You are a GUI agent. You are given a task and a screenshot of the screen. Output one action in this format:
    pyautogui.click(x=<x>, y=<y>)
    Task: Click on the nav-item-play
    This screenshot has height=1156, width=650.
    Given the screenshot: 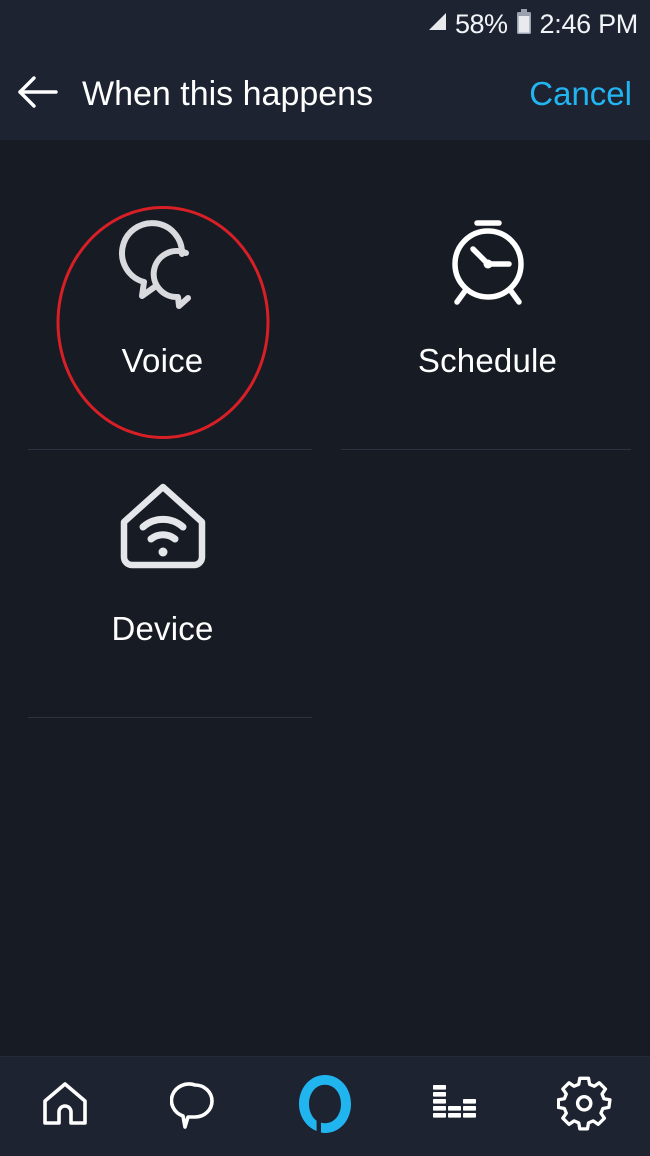 What is the action you would take?
    pyautogui.click(x=455, y=1106)
    